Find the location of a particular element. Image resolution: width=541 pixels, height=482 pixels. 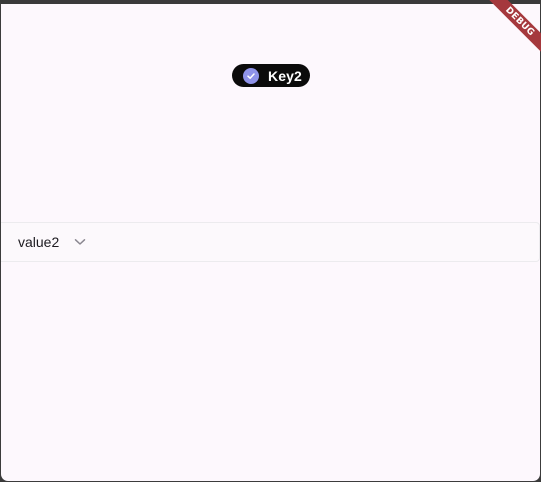

dropdown-selected-value: value2 is located at coordinates (39, 242).